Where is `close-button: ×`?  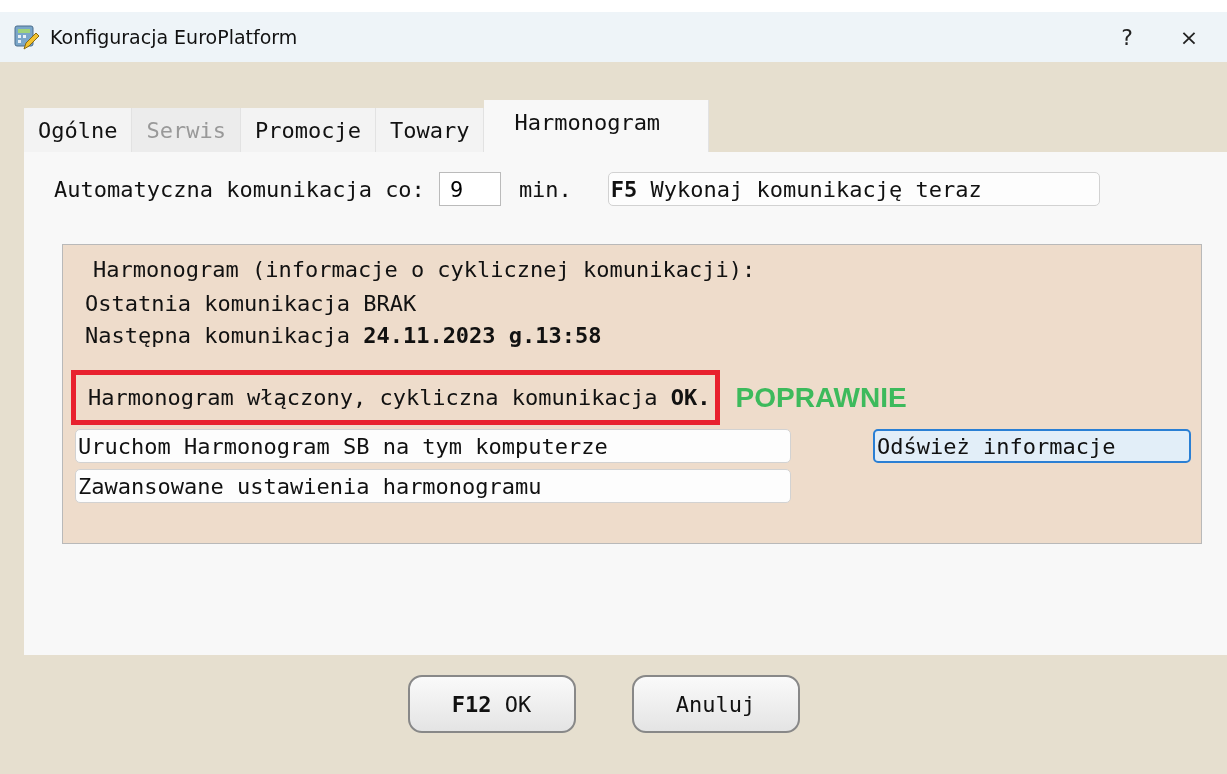 close-button: × is located at coordinates (1189, 37).